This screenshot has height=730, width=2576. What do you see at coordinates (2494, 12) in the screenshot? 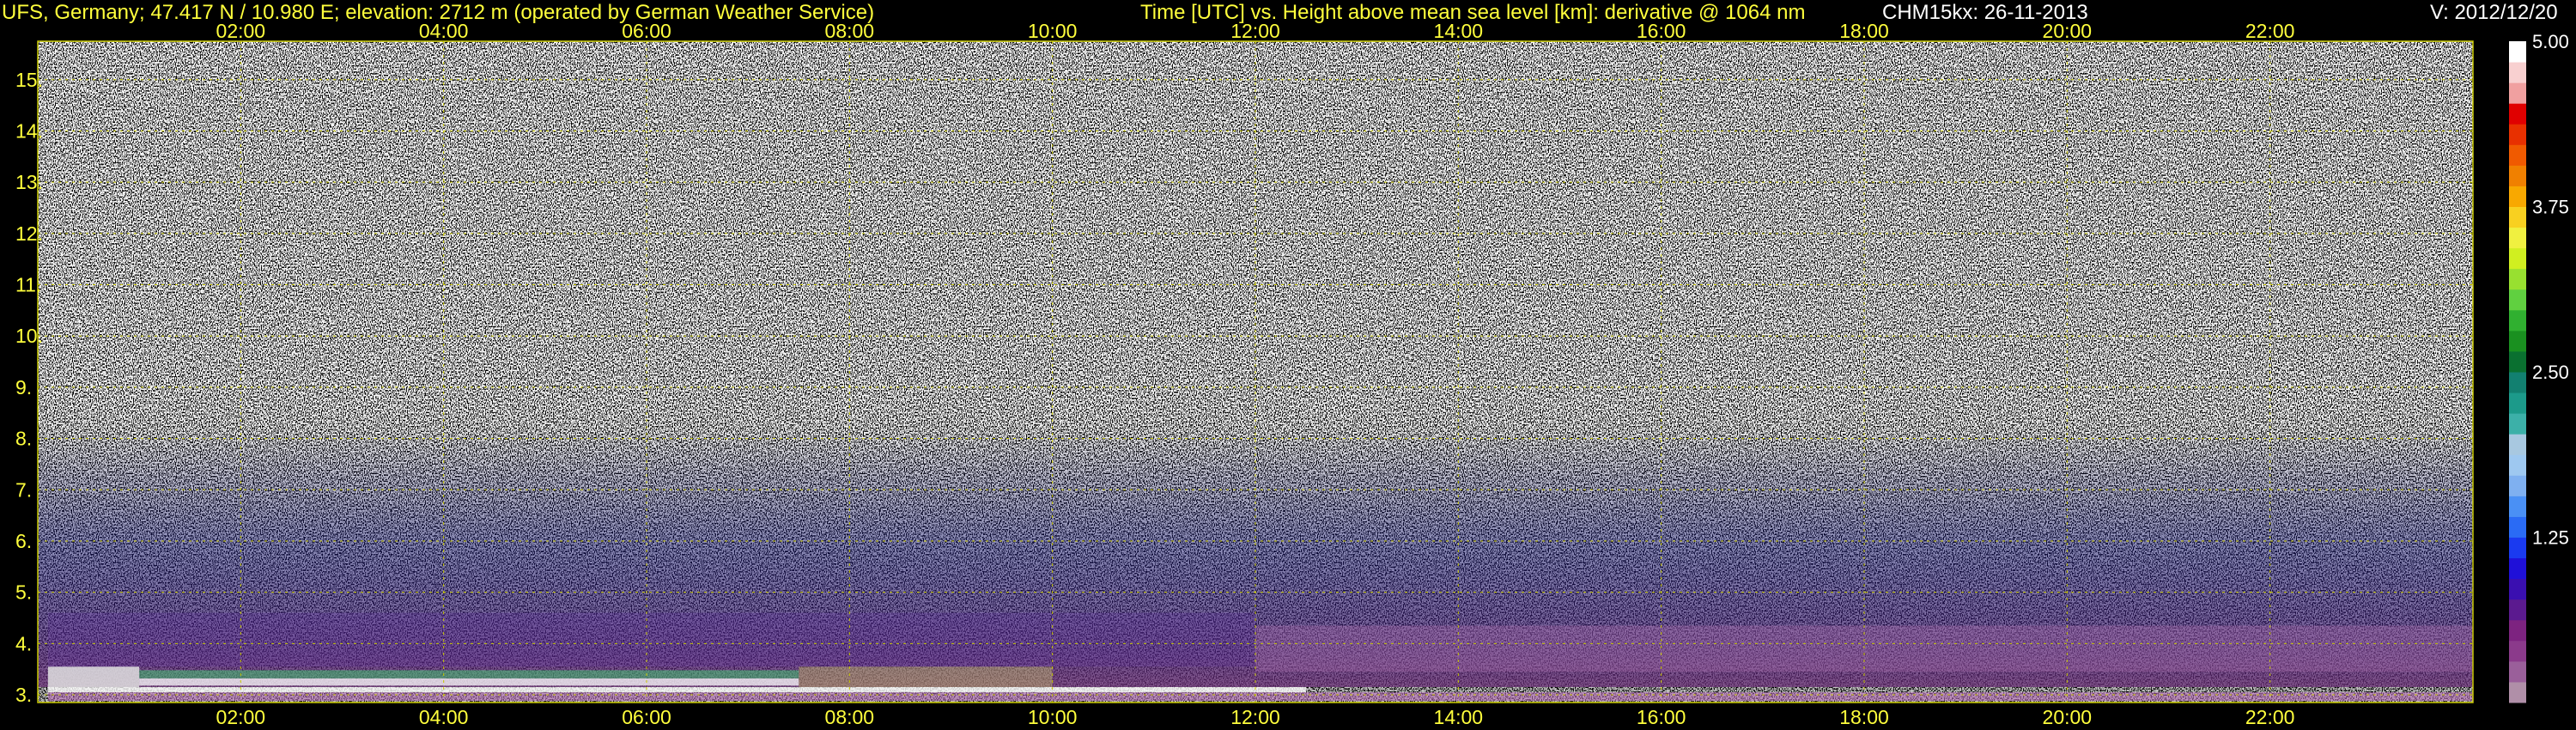
I see `version-label: V: 2012/12/20` at bounding box center [2494, 12].